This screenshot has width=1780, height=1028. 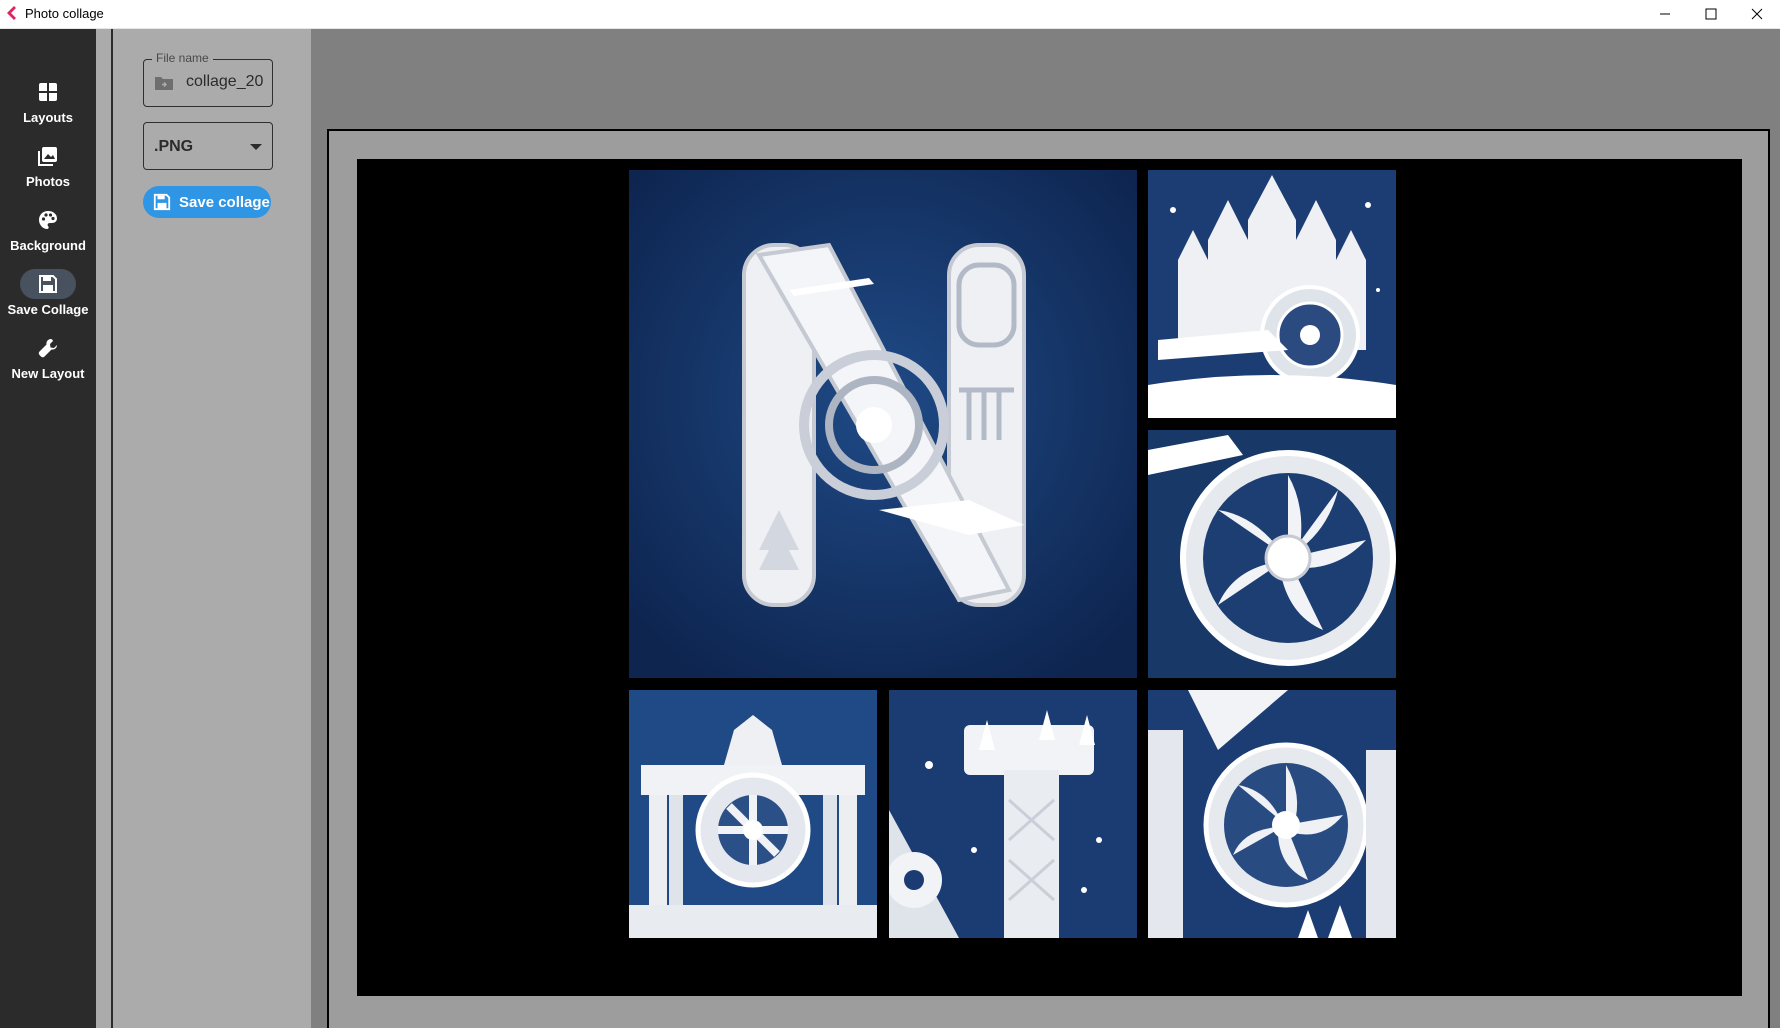 What do you see at coordinates (103, 528) in the screenshot?
I see `sidebar-gutter` at bounding box center [103, 528].